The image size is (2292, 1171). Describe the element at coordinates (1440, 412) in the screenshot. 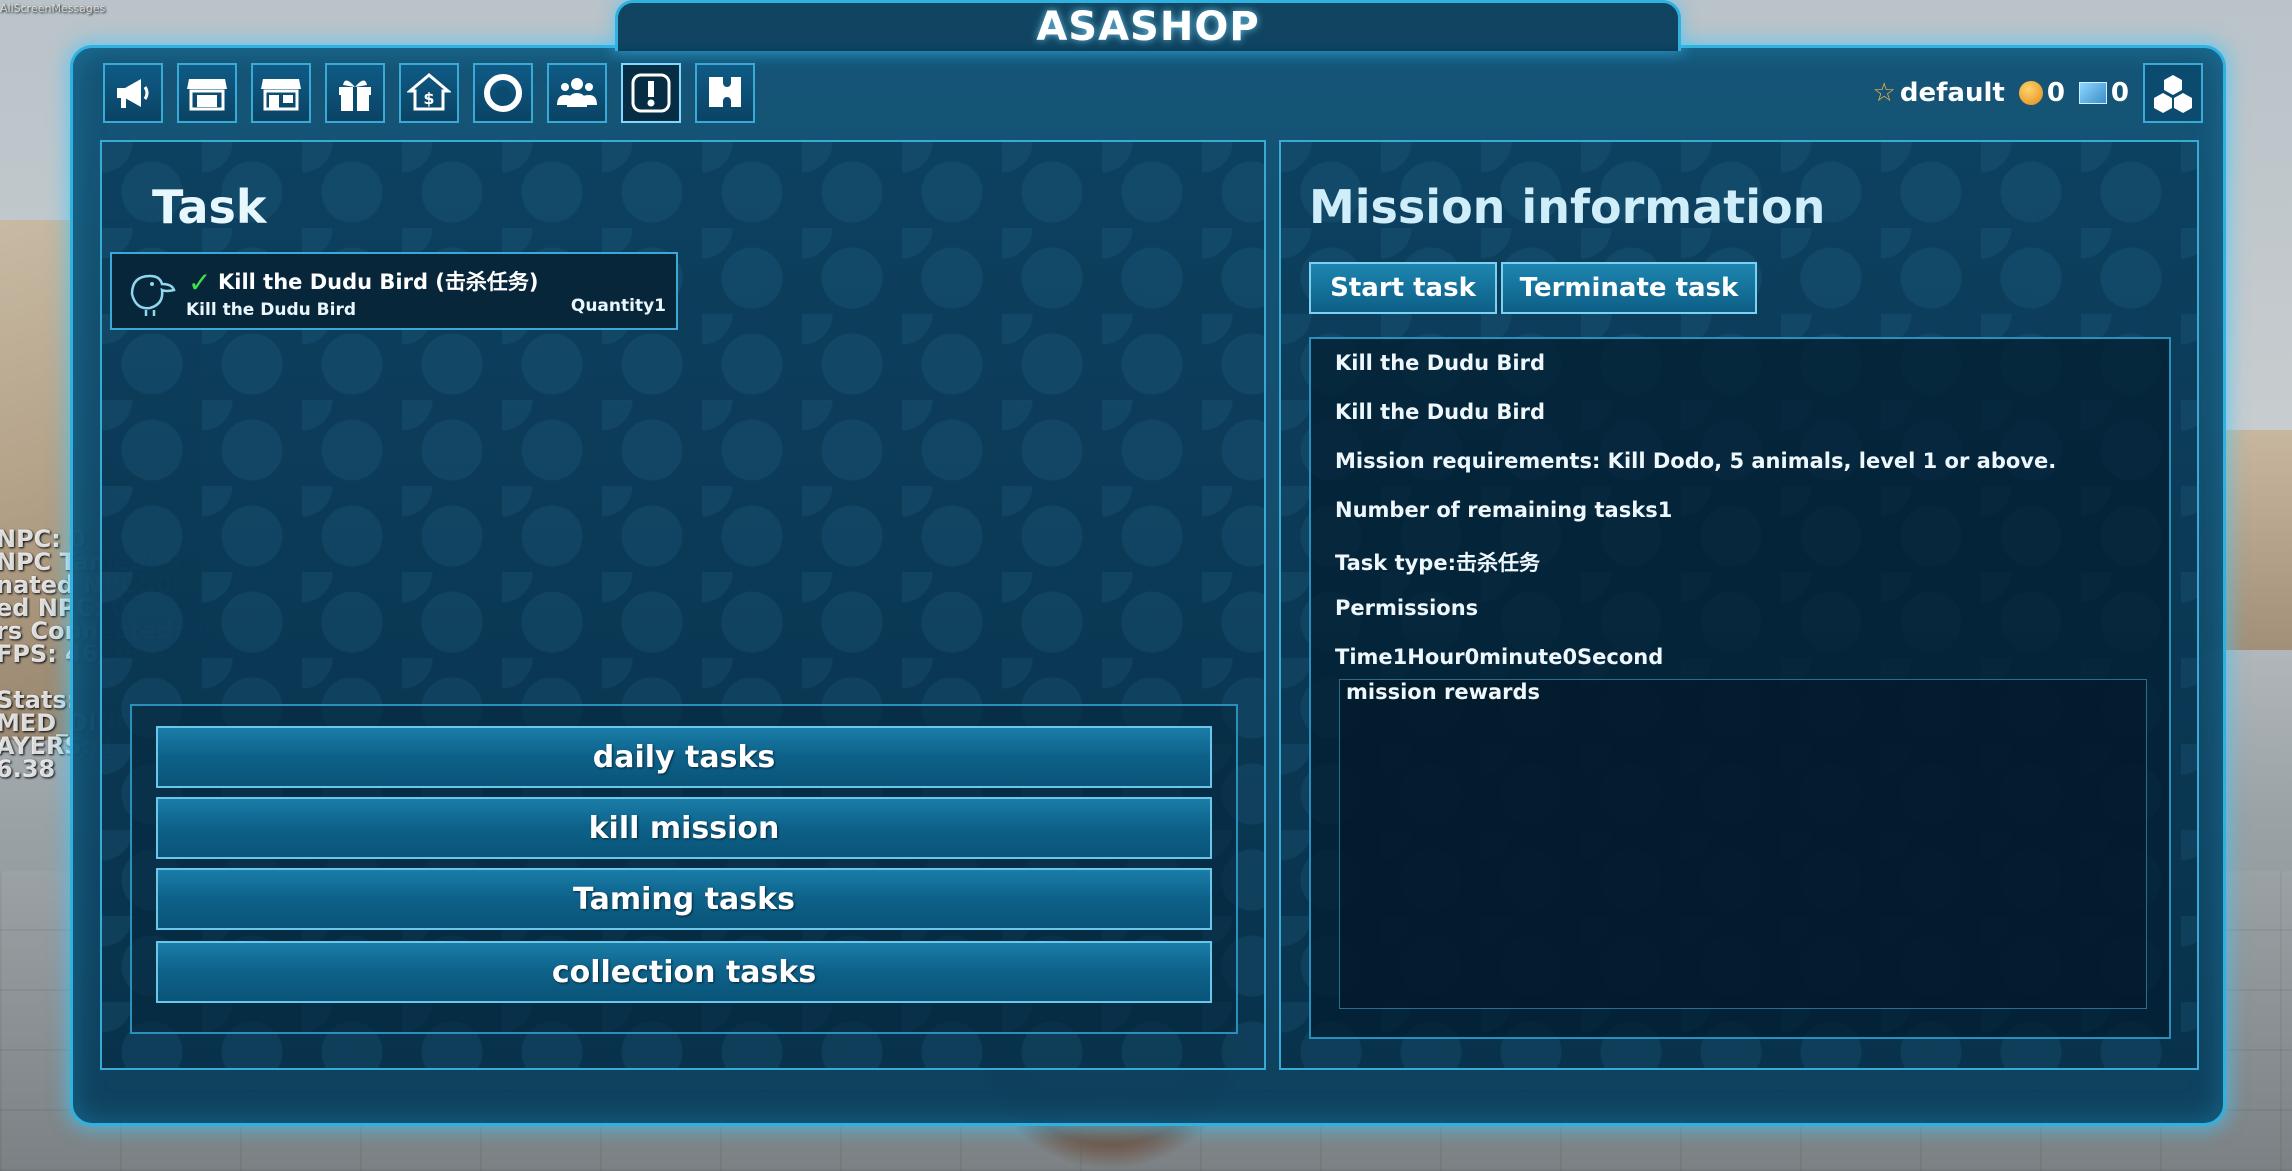

I see `mission-description: Kill the Dudu Bird` at that location.